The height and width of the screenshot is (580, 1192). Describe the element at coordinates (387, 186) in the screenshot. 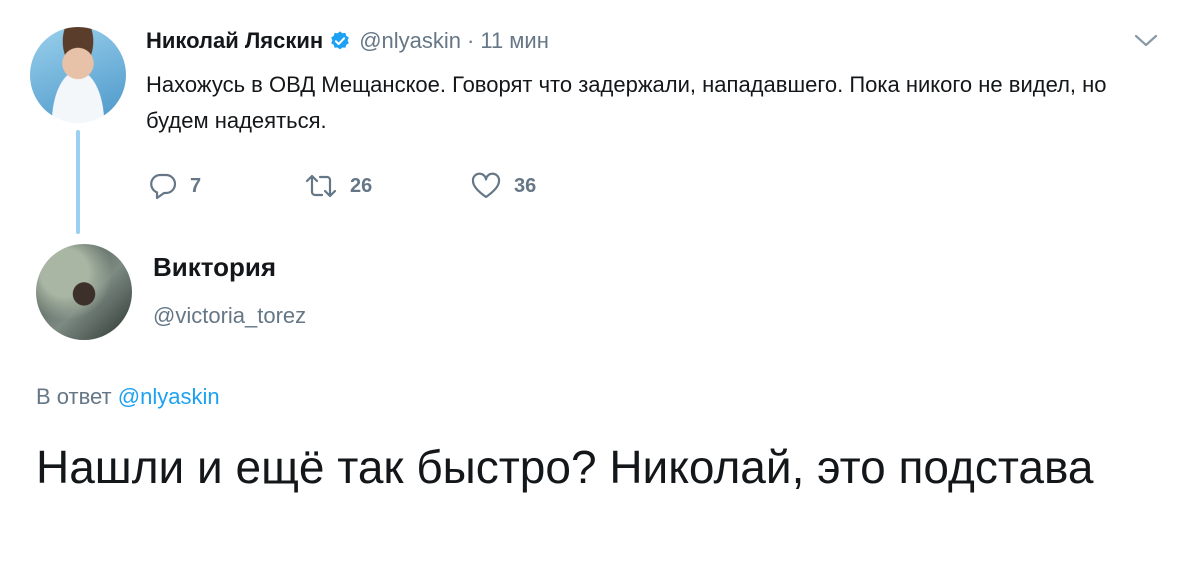

I see `retweet-button: 26` at that location.